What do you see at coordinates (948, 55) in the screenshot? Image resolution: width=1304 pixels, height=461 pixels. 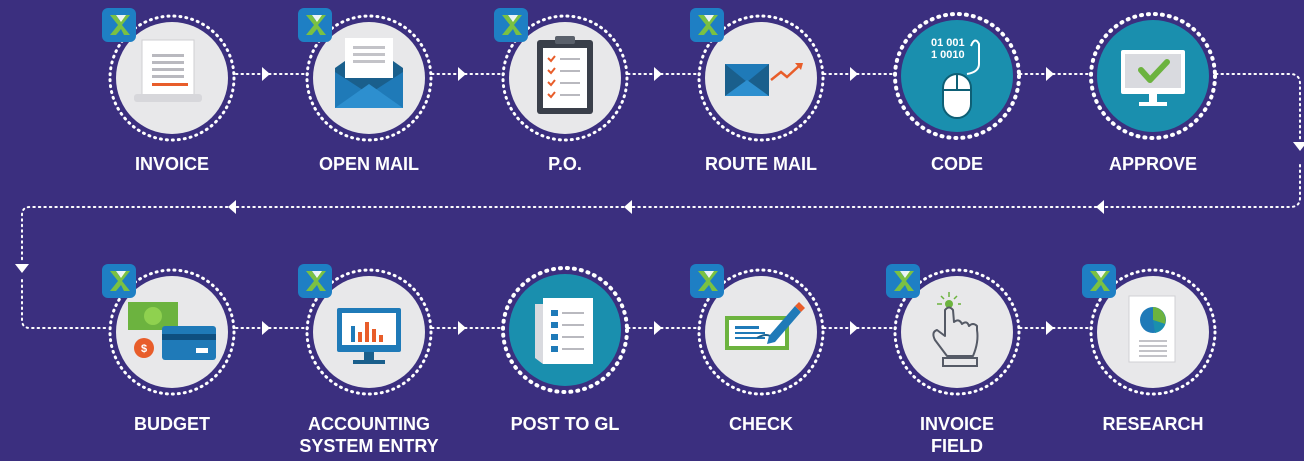 I see `binary-line-2: 1 0010` at bounding box center [948, 55].